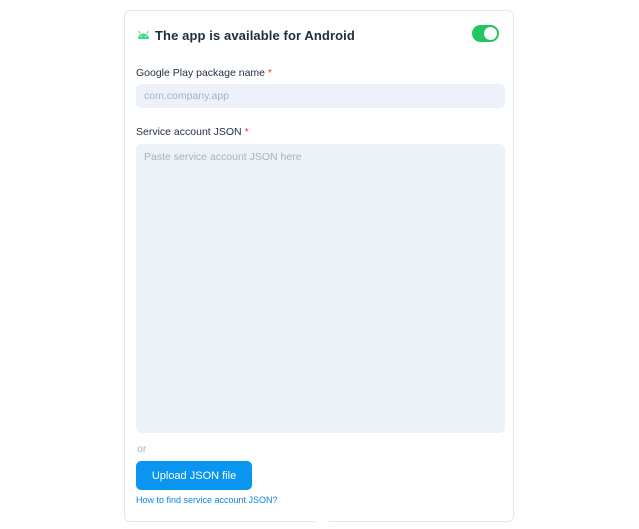 Image resolution: width=639 pixels, height=529 pixels. What do you see at coordinates (142, 449) in the screenshot?
I see `or-separator: or` at bounding box center [142, 449].